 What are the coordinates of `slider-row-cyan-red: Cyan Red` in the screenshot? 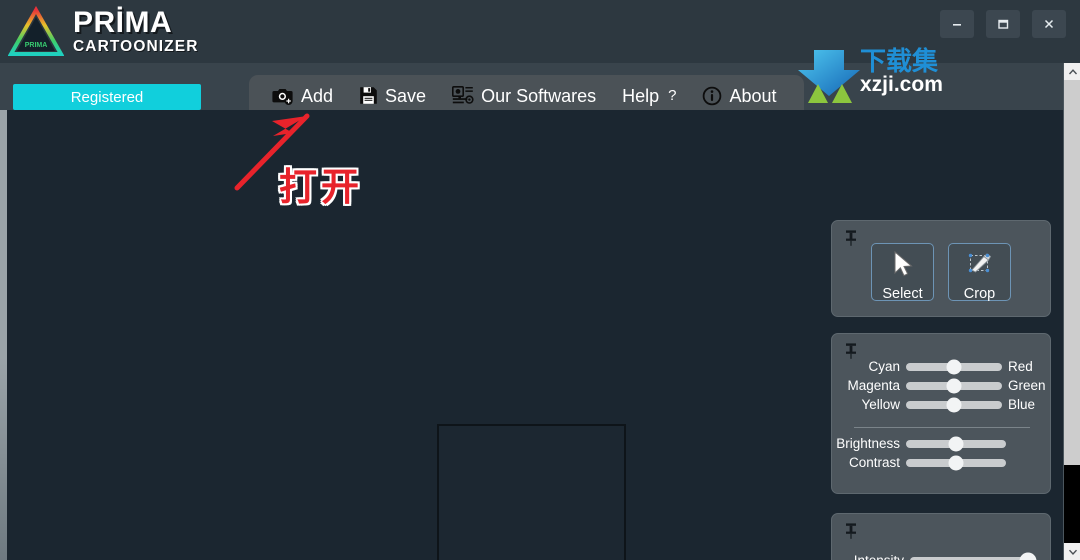 It's located at (933, 367).